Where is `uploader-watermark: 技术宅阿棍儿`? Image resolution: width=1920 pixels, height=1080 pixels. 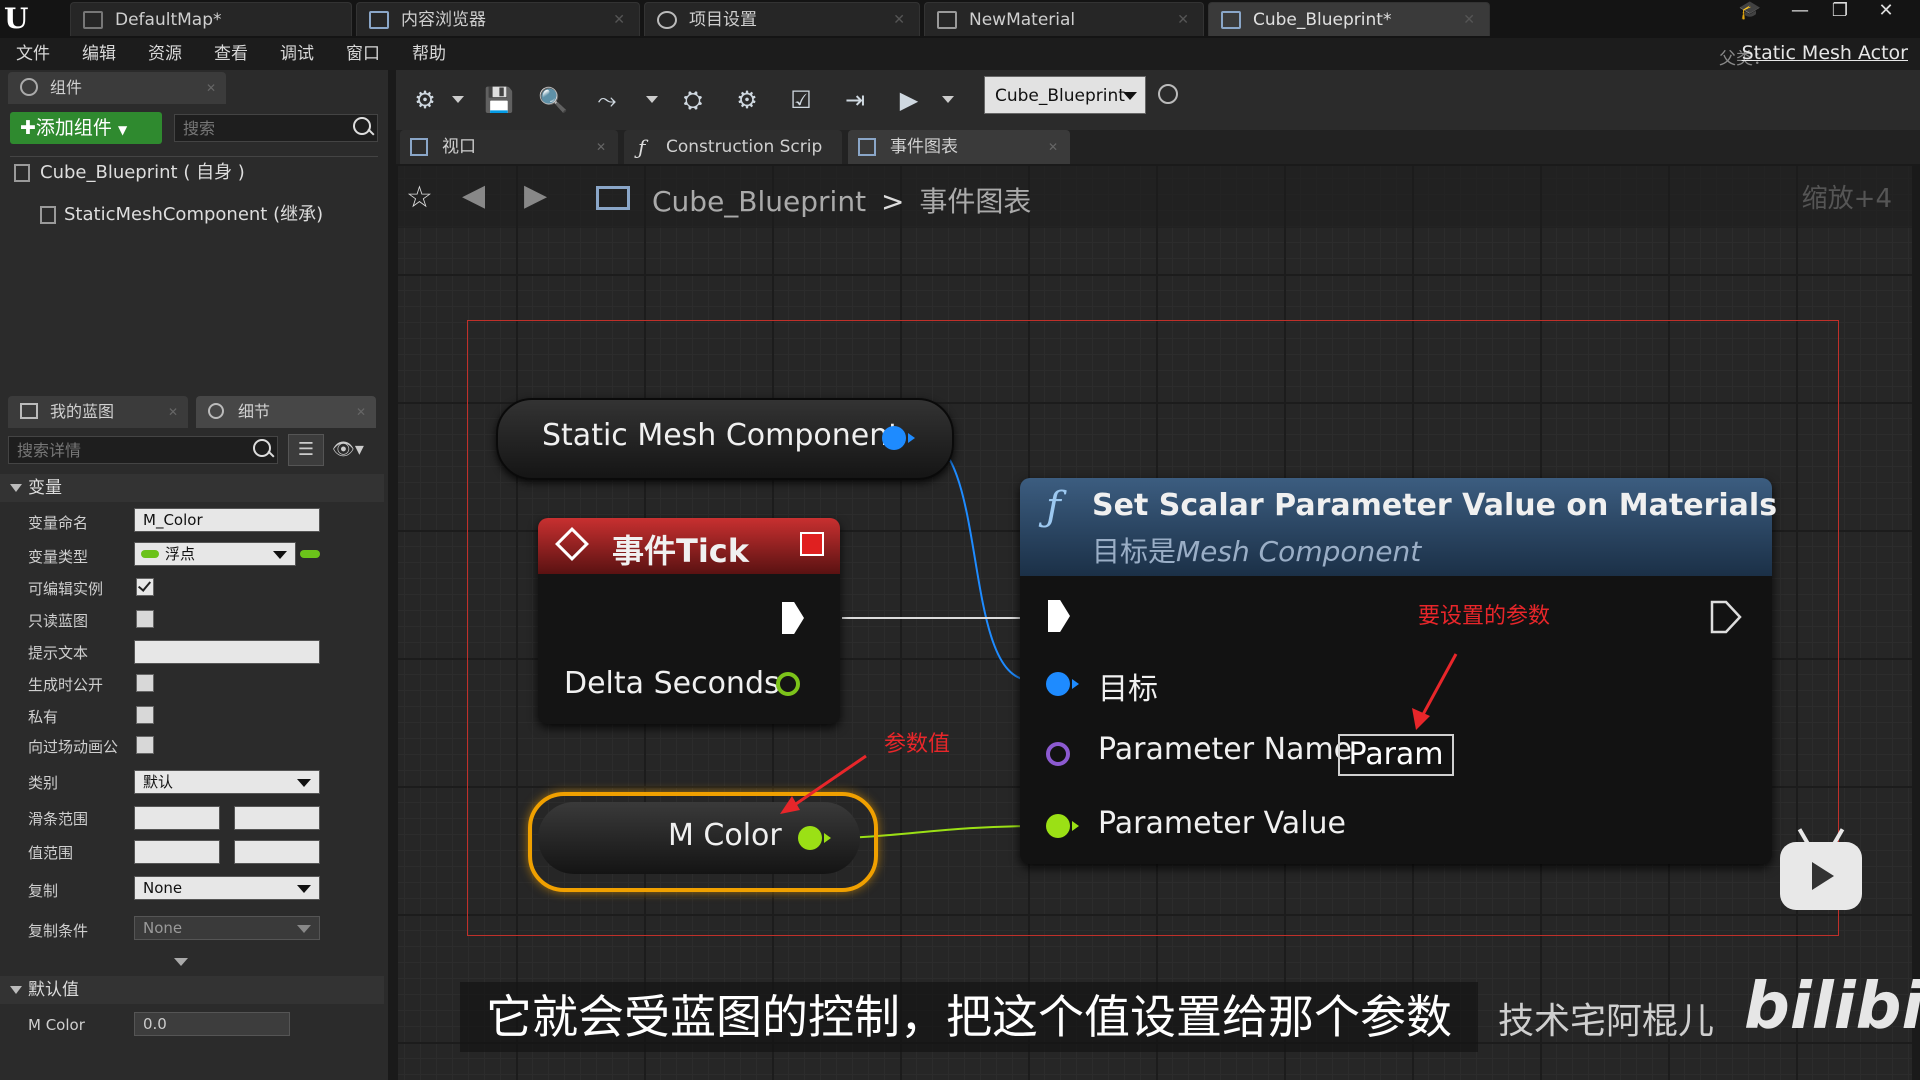
uploader-watermark: 技术宅阿棍儿 is located at coordinates (1606, 1021).